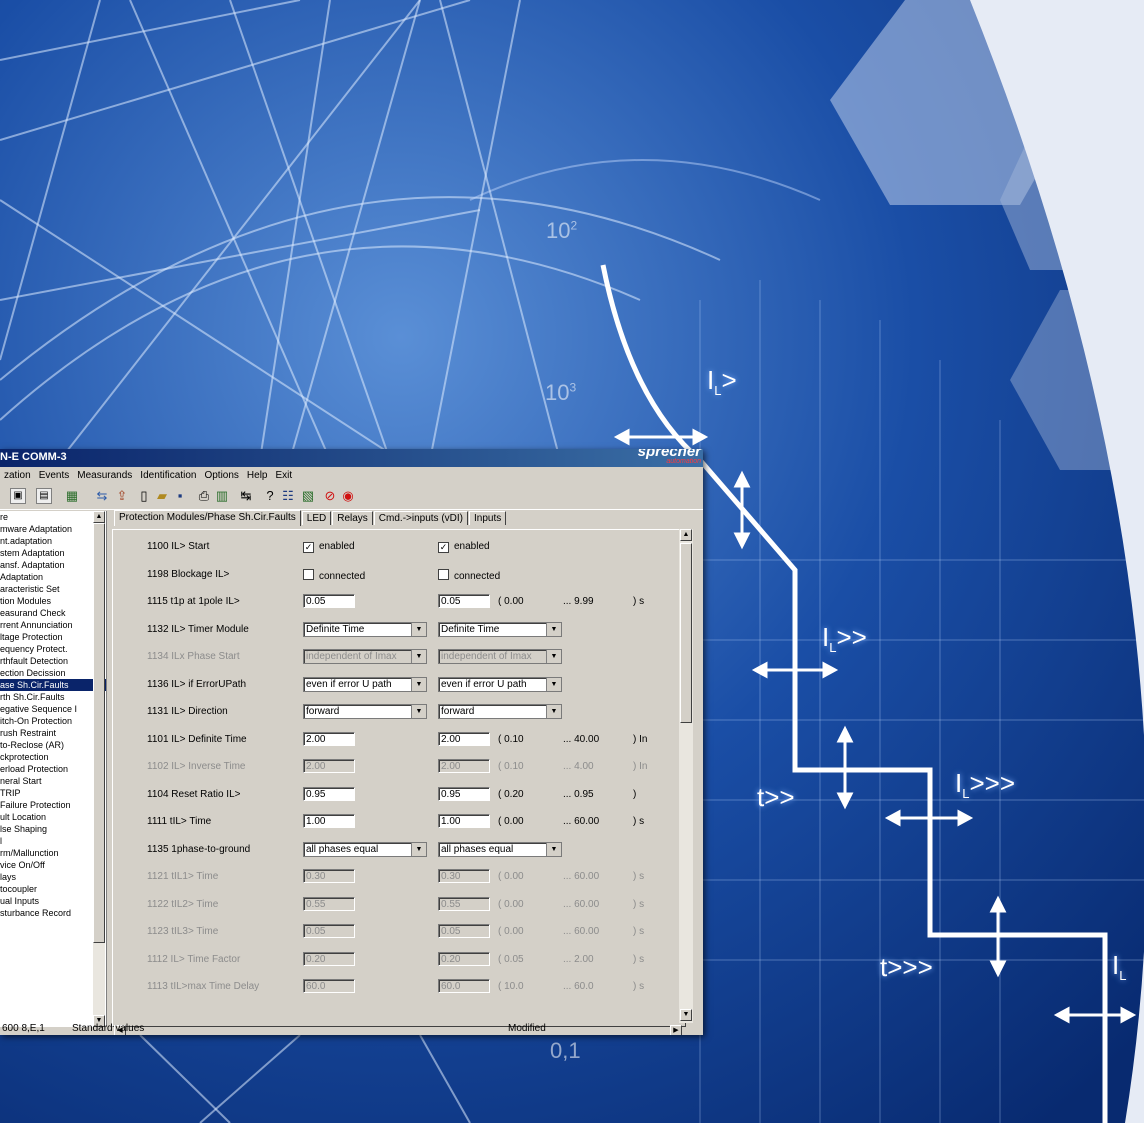 This screenshot has height=1123, width=1144. Describe the element at coordinates (53, 781) in the screenshot. I see `tree-item: neral Start` at that location.